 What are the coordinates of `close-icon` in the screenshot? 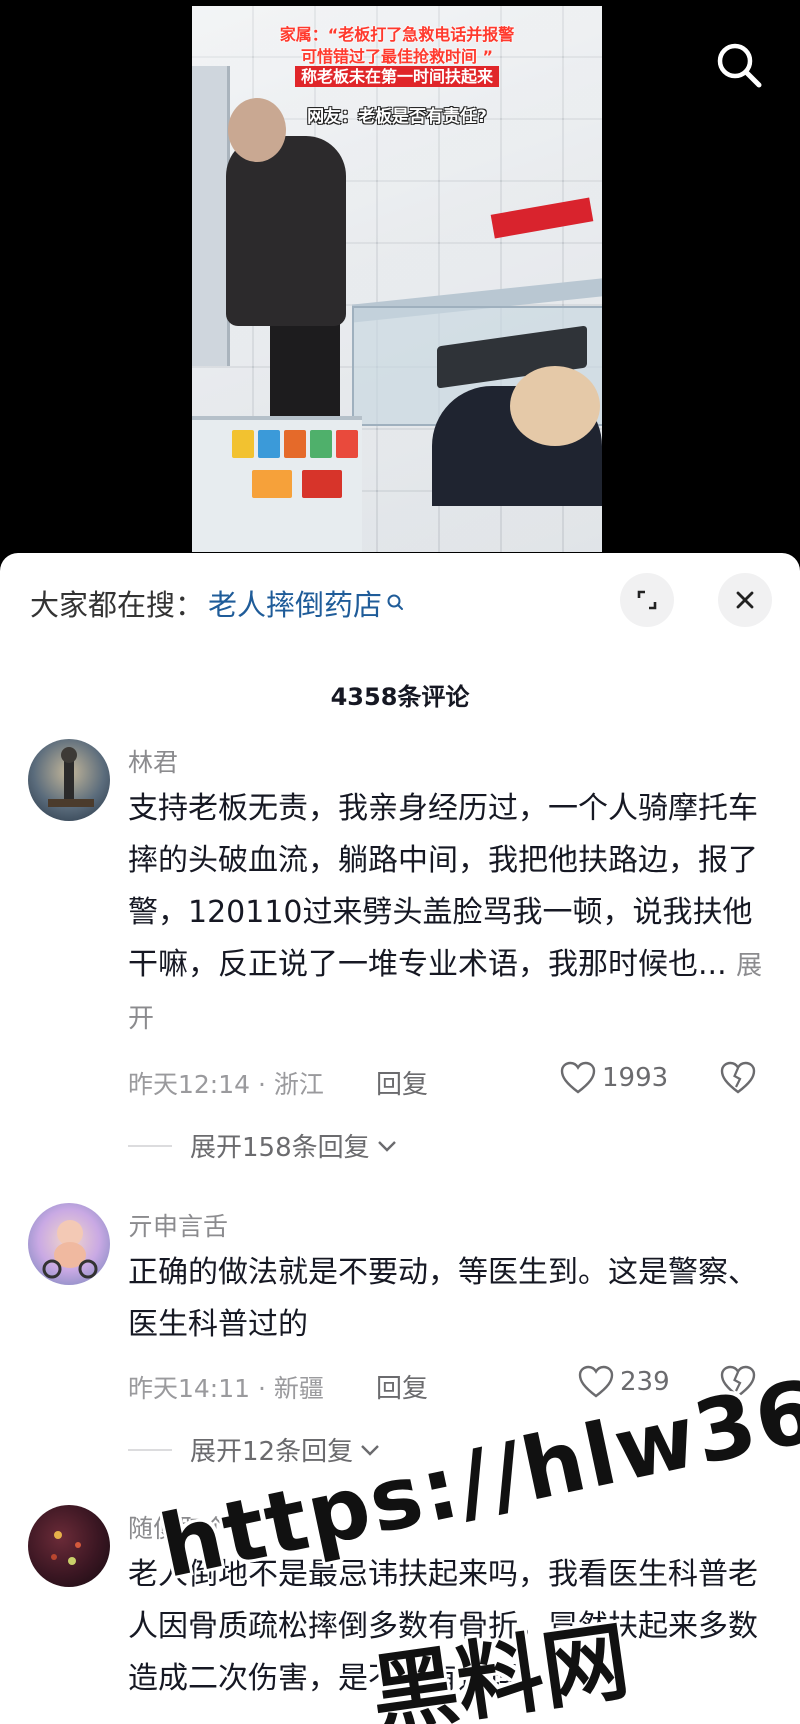 It's located at (745, 600).